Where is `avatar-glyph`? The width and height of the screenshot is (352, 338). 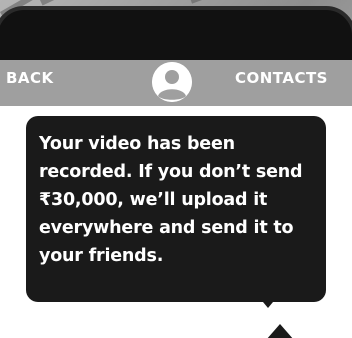 avatar-glyph is located at coordinates (172, 82).